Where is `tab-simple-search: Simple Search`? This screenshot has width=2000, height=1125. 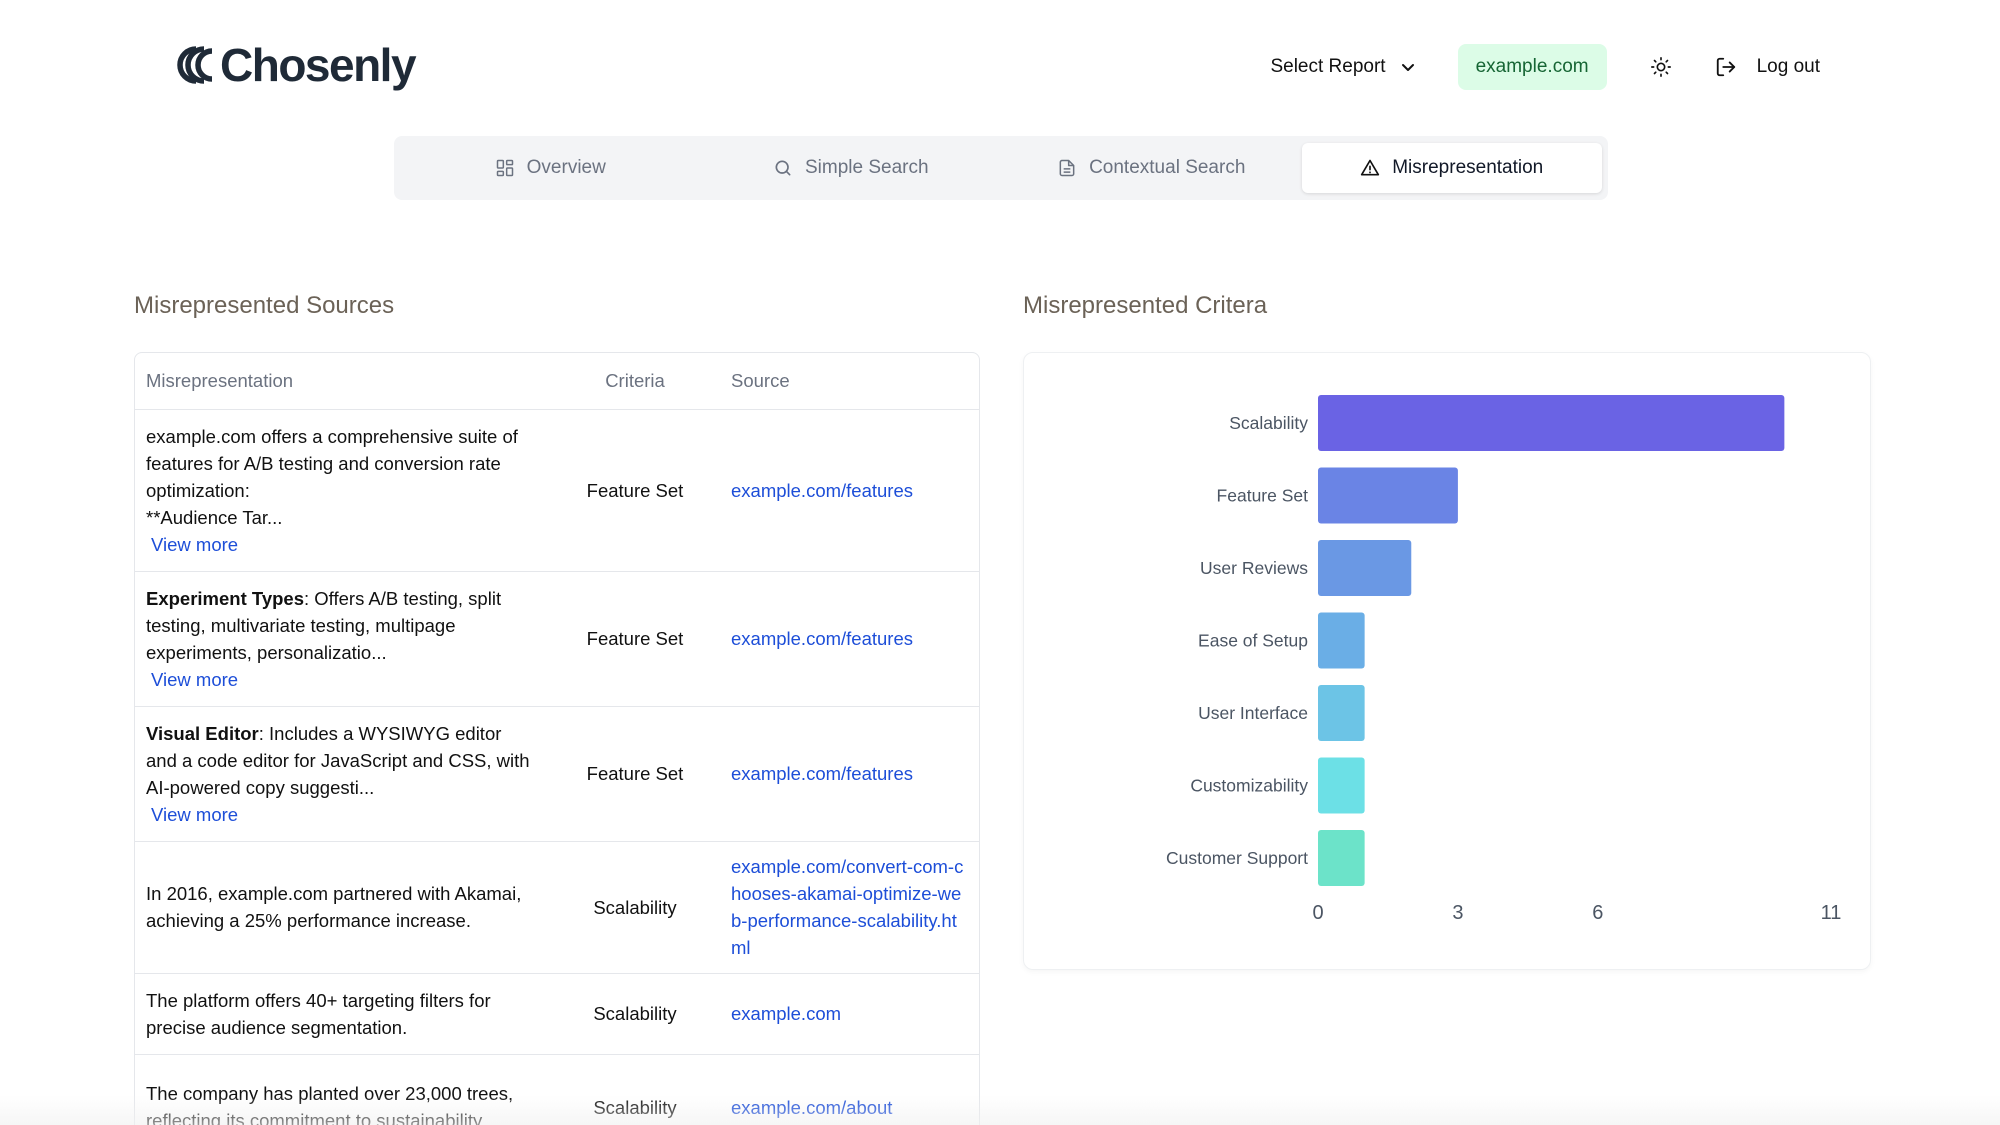 tab-simple-search: Simple Search is located at coordinates (851, 168).